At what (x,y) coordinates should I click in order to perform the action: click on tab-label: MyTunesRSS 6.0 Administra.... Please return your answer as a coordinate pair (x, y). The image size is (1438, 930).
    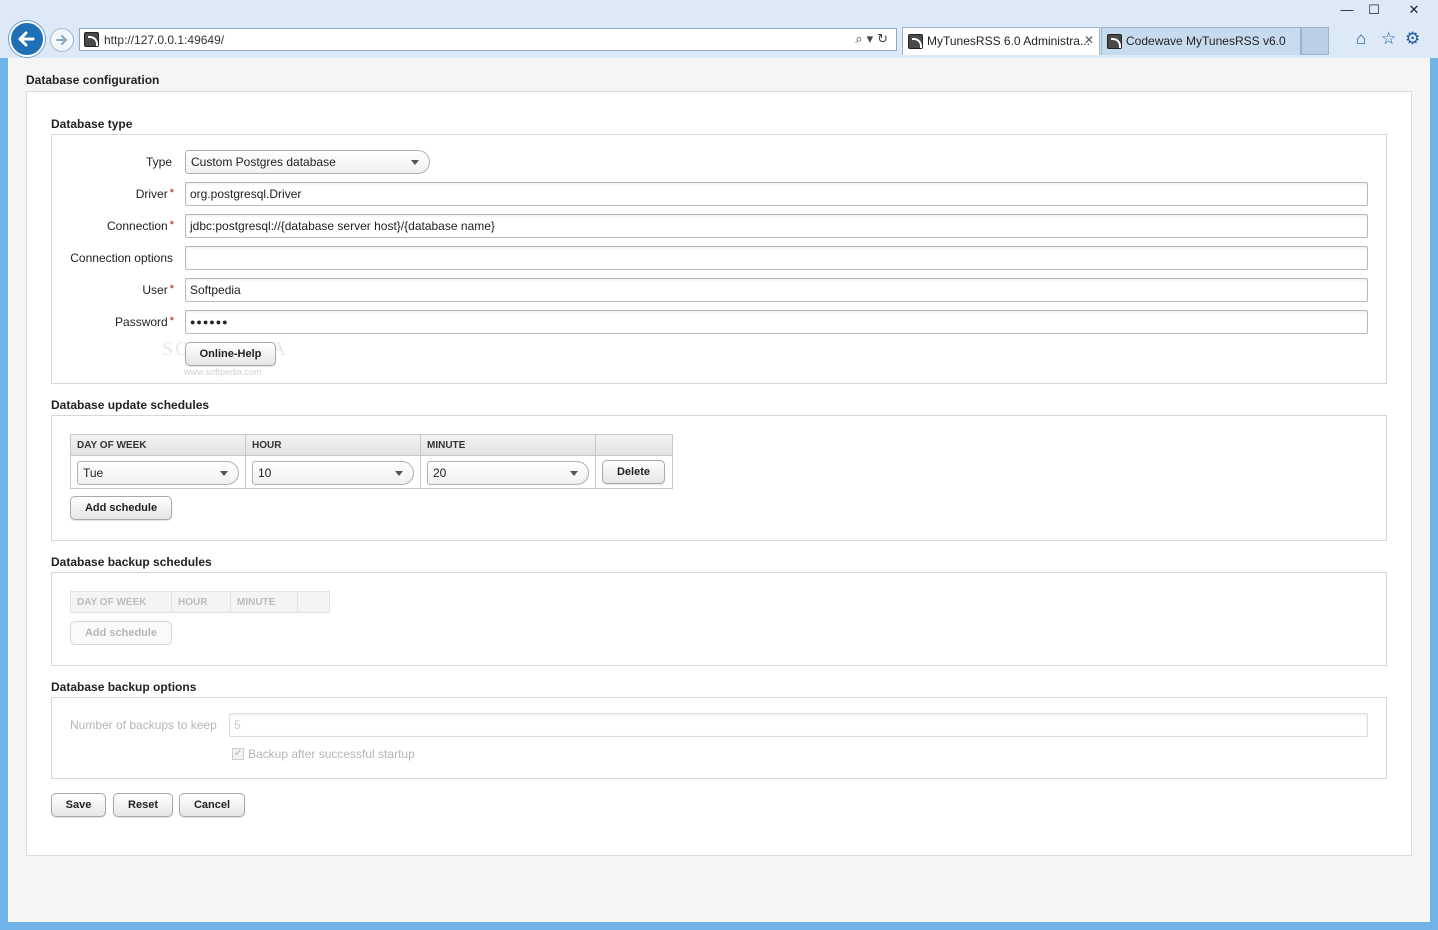
    Looking at the image, I should click on (1008, 41).